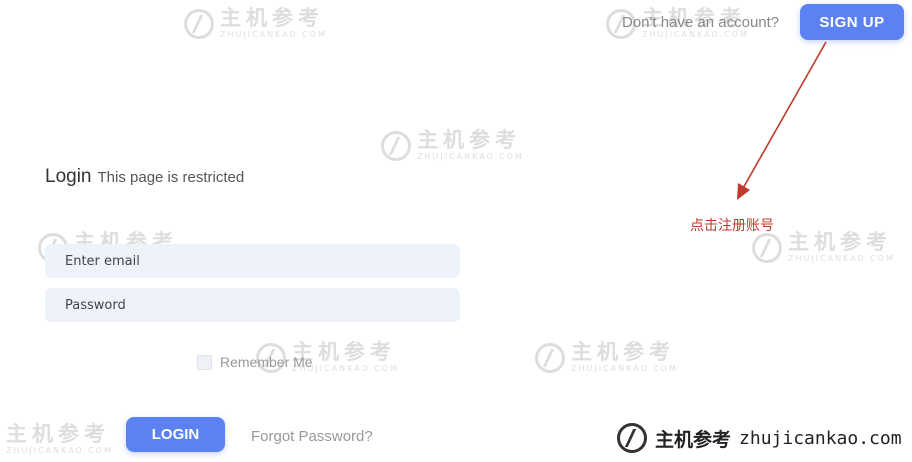 This screenshot has width=912, height=462. What do you see at coordinates (632, 438) in the screenshot?
I see `brand-logo-icon` at bounding box center [632, 438].